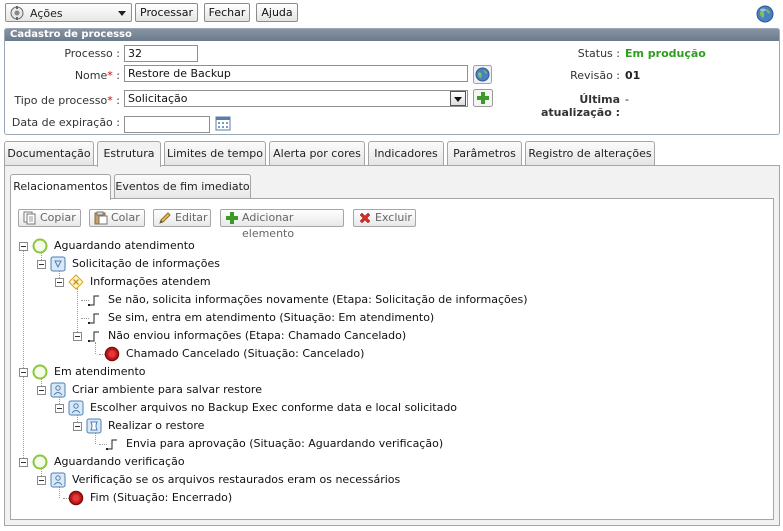 This screenshot has width=783, height=531. I want to click on panel-title: Cadastro de processo, so click(392, 35).